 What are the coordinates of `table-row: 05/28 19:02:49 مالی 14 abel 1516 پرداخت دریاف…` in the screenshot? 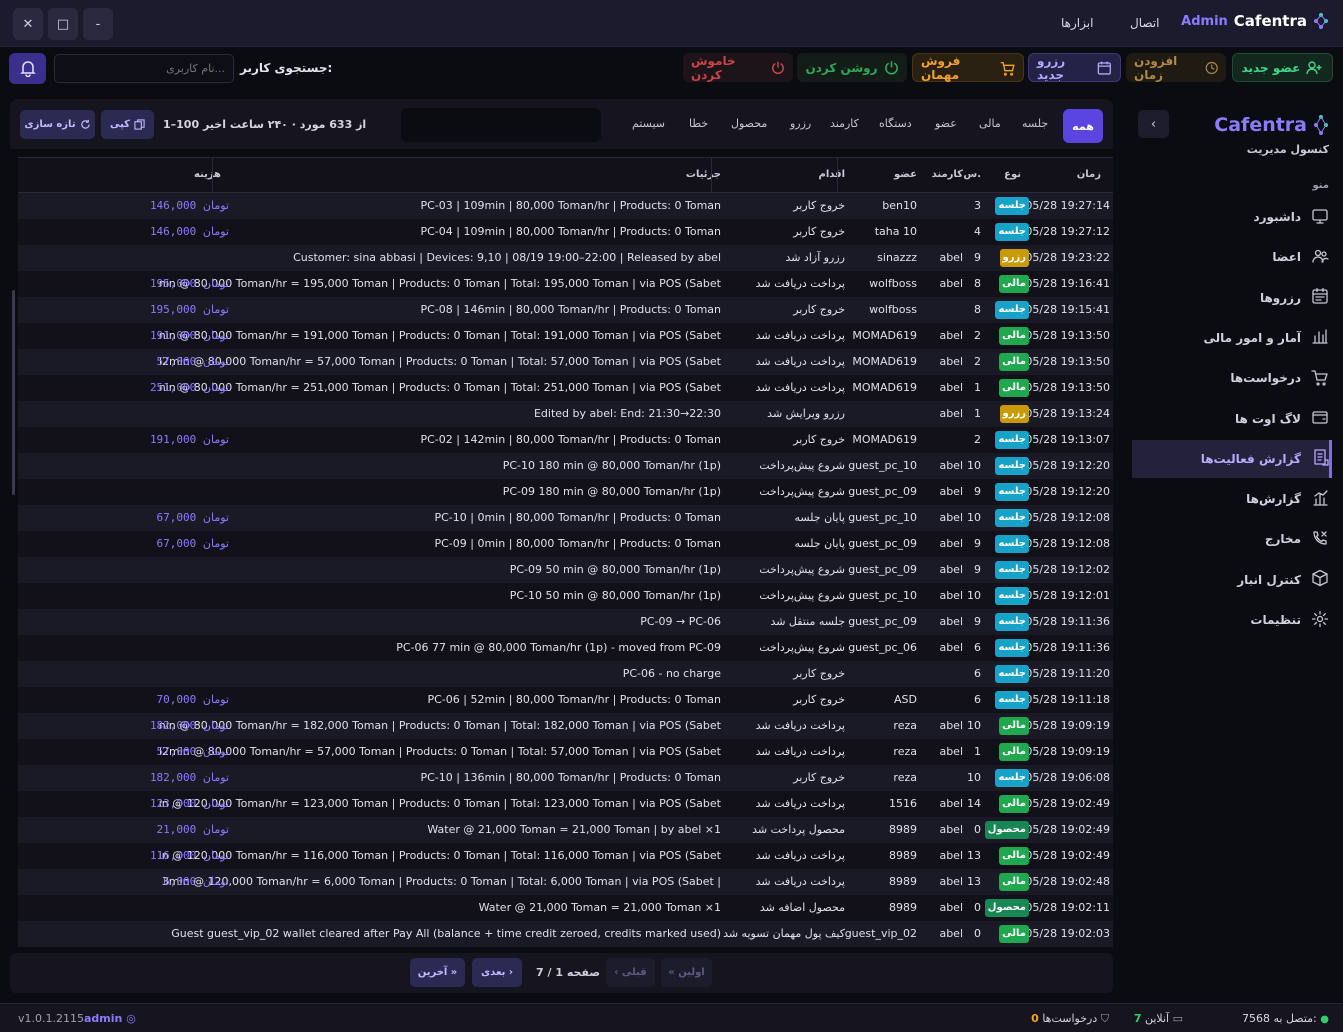 It's located at (565, 804).